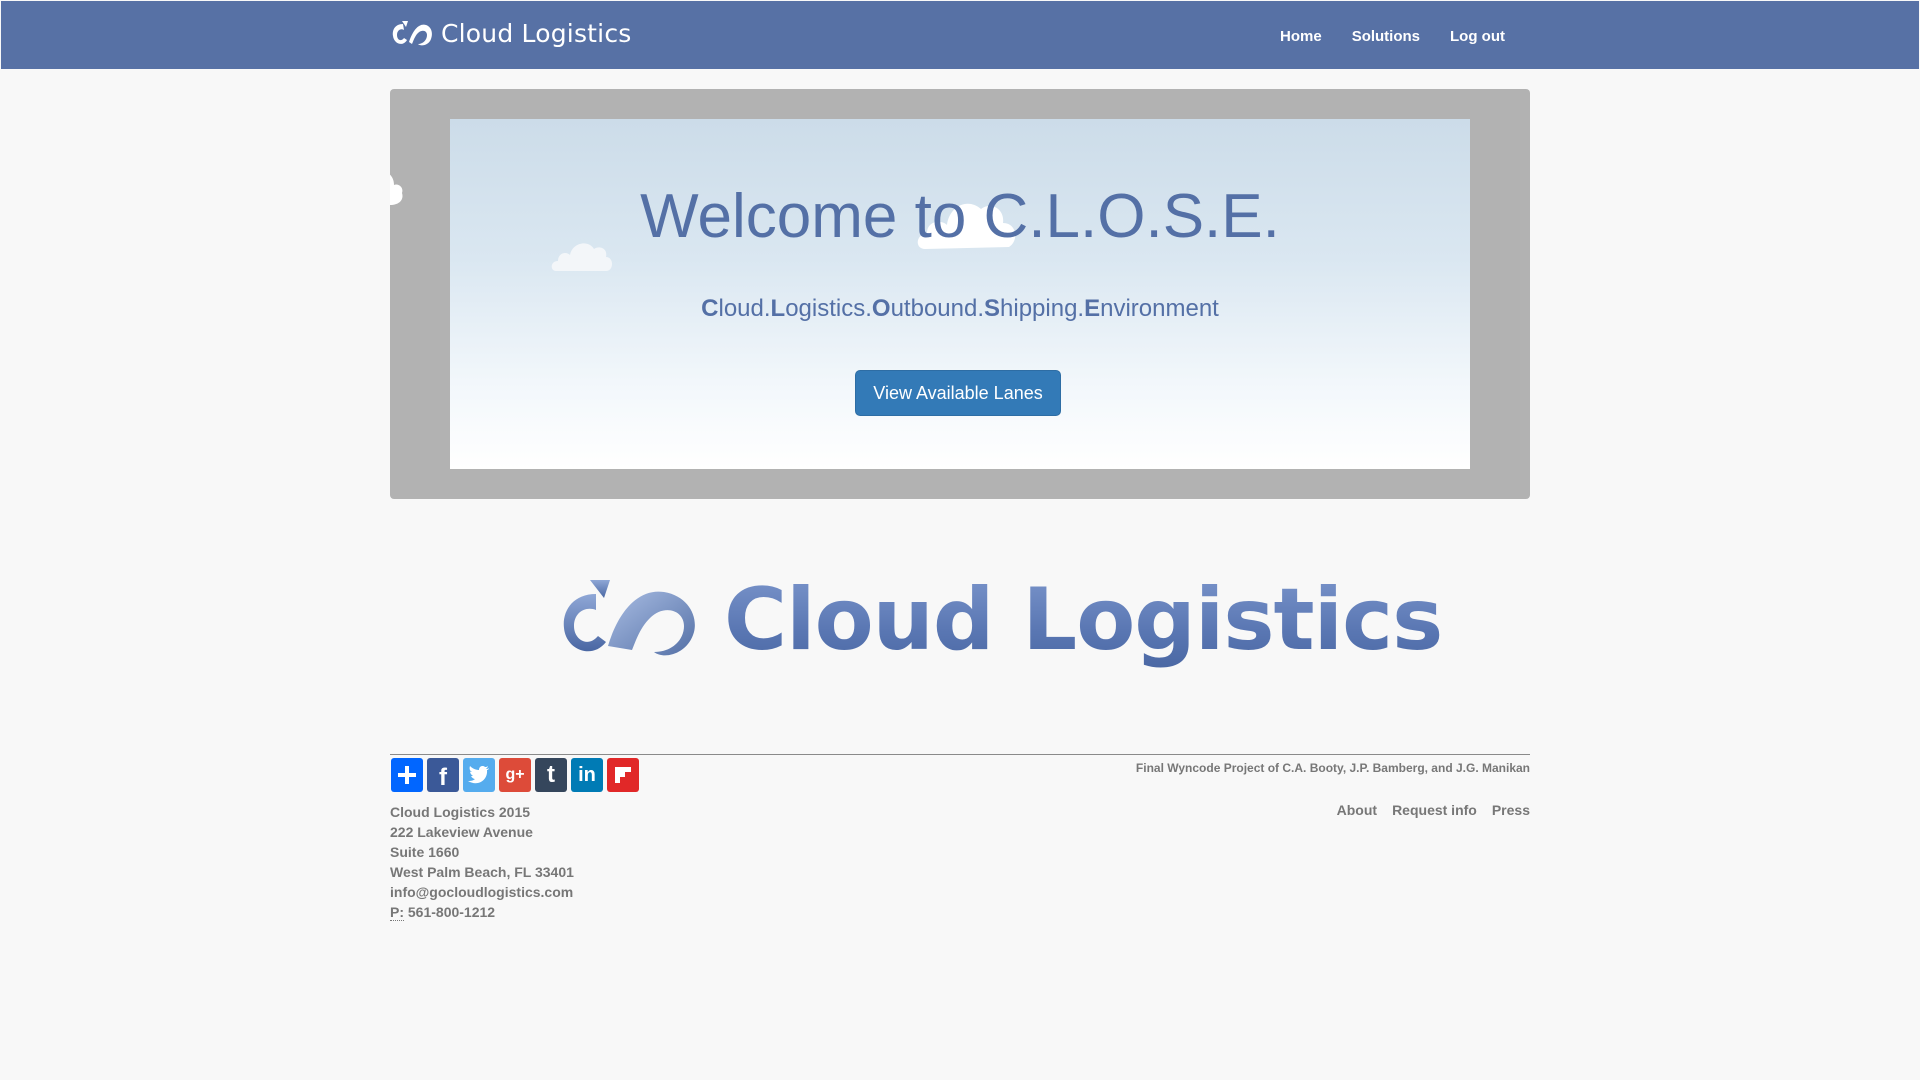 This screenshot has height=1080, width=1920. Describe the element at coordinates (1083, 620) in the screenshot. I see `logo-wordmark: Cloud Logistics` at that location.